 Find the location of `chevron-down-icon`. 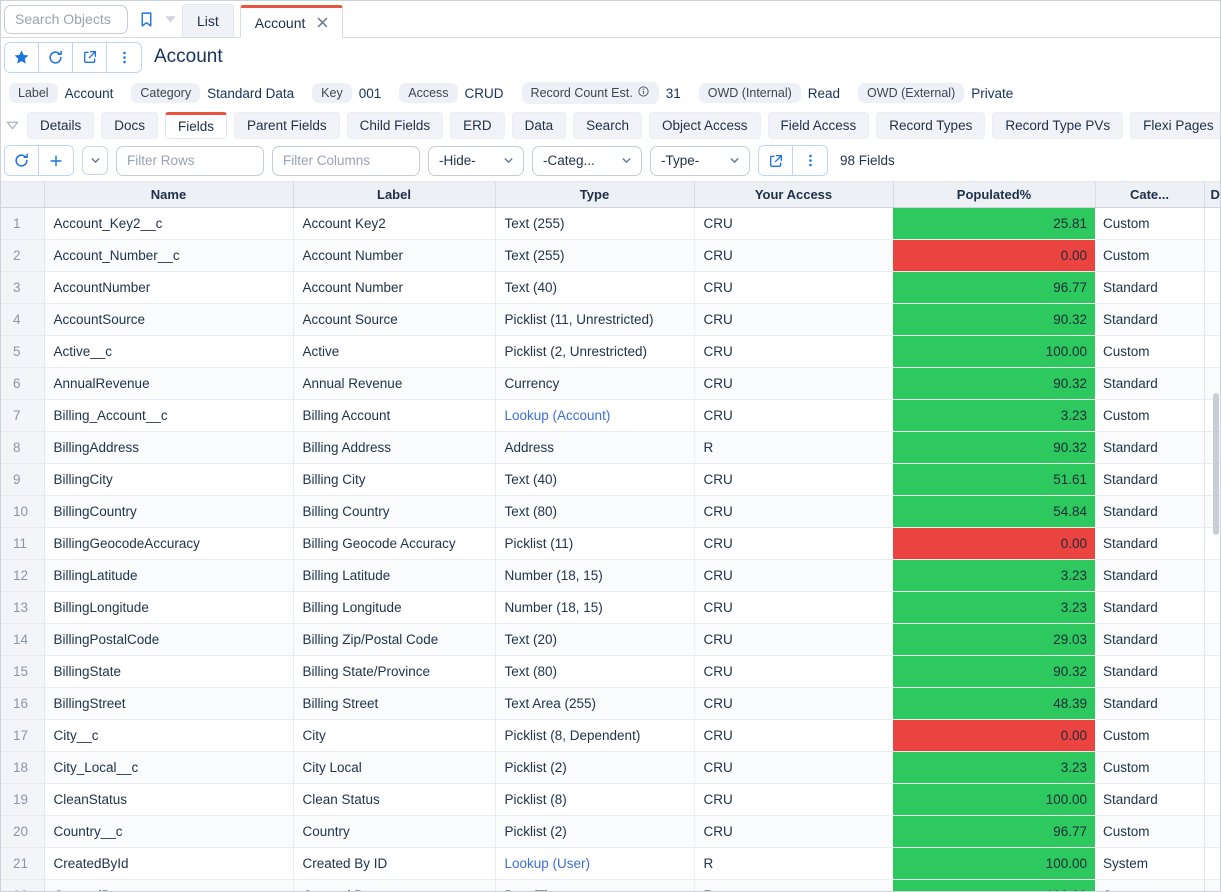

chevron-down-icon is located at coordinates (170, 19).